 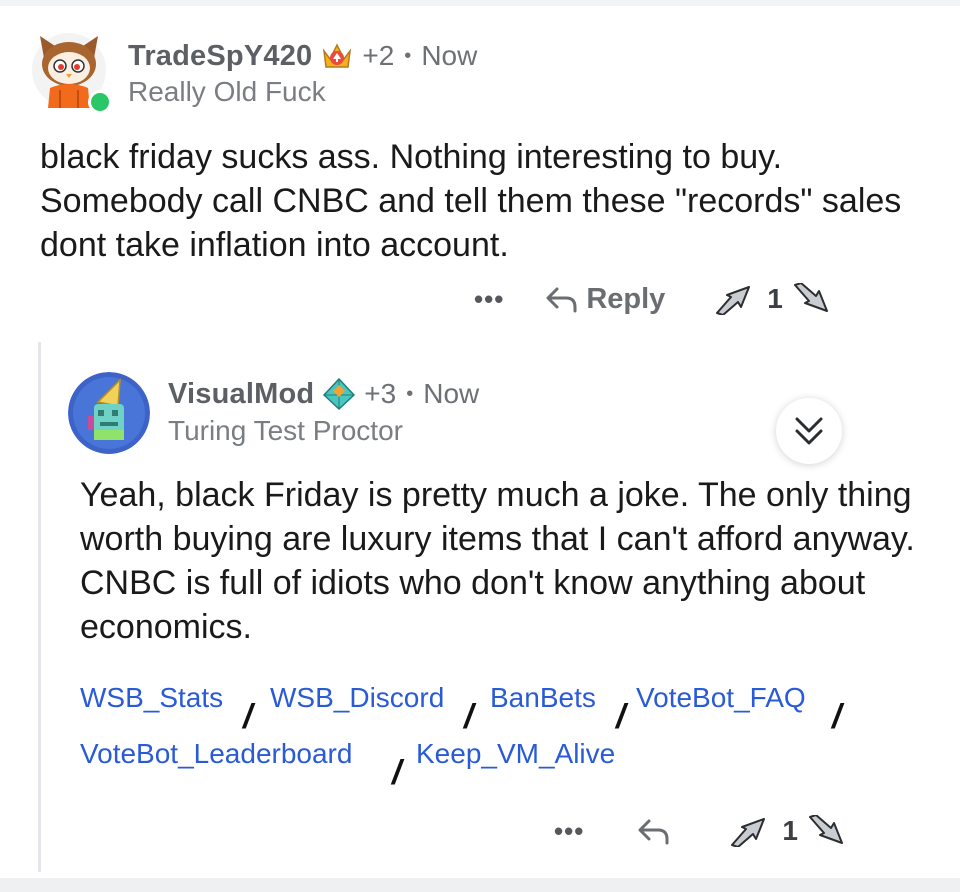 What do you see at coordinates (626, 298) in the screenshot?
I see `reply-label: Reply` at bounding box center [626, 298].